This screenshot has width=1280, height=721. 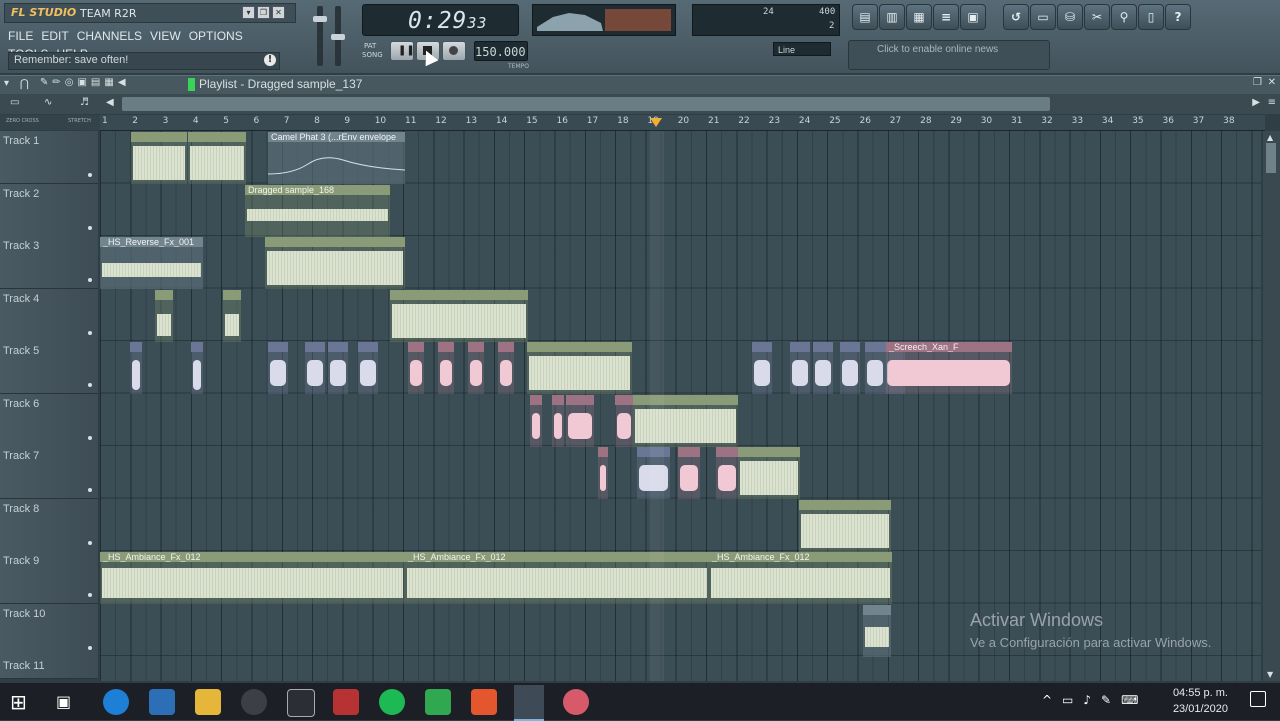 What do you see at coordinates (949, 368) in the screenshot?
I see `audio-clip: _Screech_Xan_F` at bounding box center [949, 368].